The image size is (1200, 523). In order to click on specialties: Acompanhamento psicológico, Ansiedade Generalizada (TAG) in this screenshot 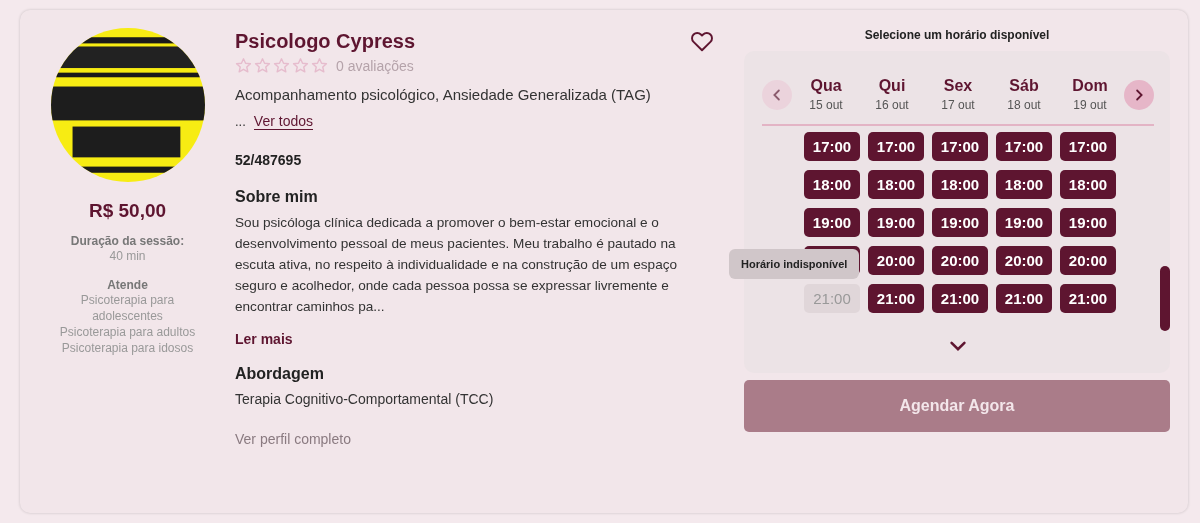, I will do `click(443, 94)`.